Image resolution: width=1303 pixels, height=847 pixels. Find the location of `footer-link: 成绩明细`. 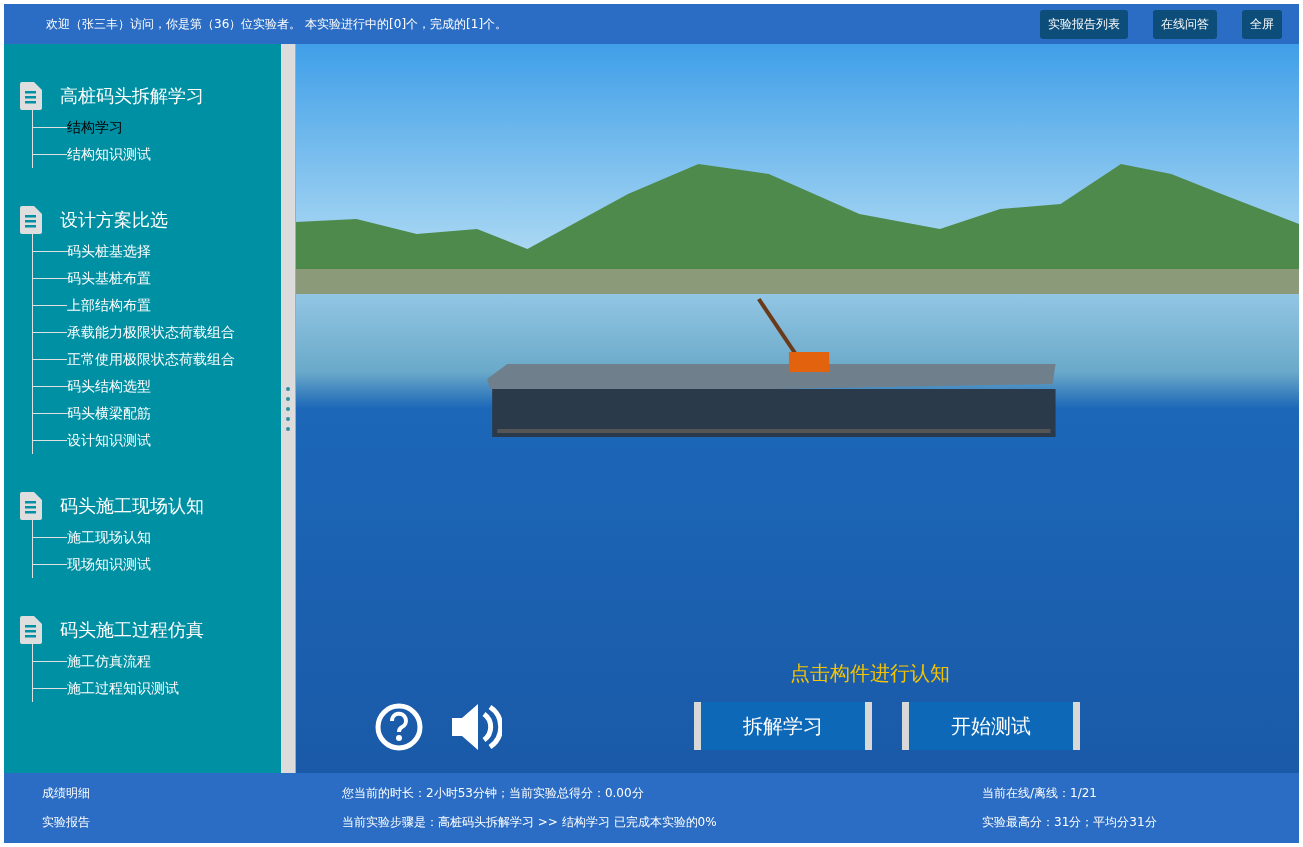

footer-link: 成绩明细 is located at coordinates (192, 793).